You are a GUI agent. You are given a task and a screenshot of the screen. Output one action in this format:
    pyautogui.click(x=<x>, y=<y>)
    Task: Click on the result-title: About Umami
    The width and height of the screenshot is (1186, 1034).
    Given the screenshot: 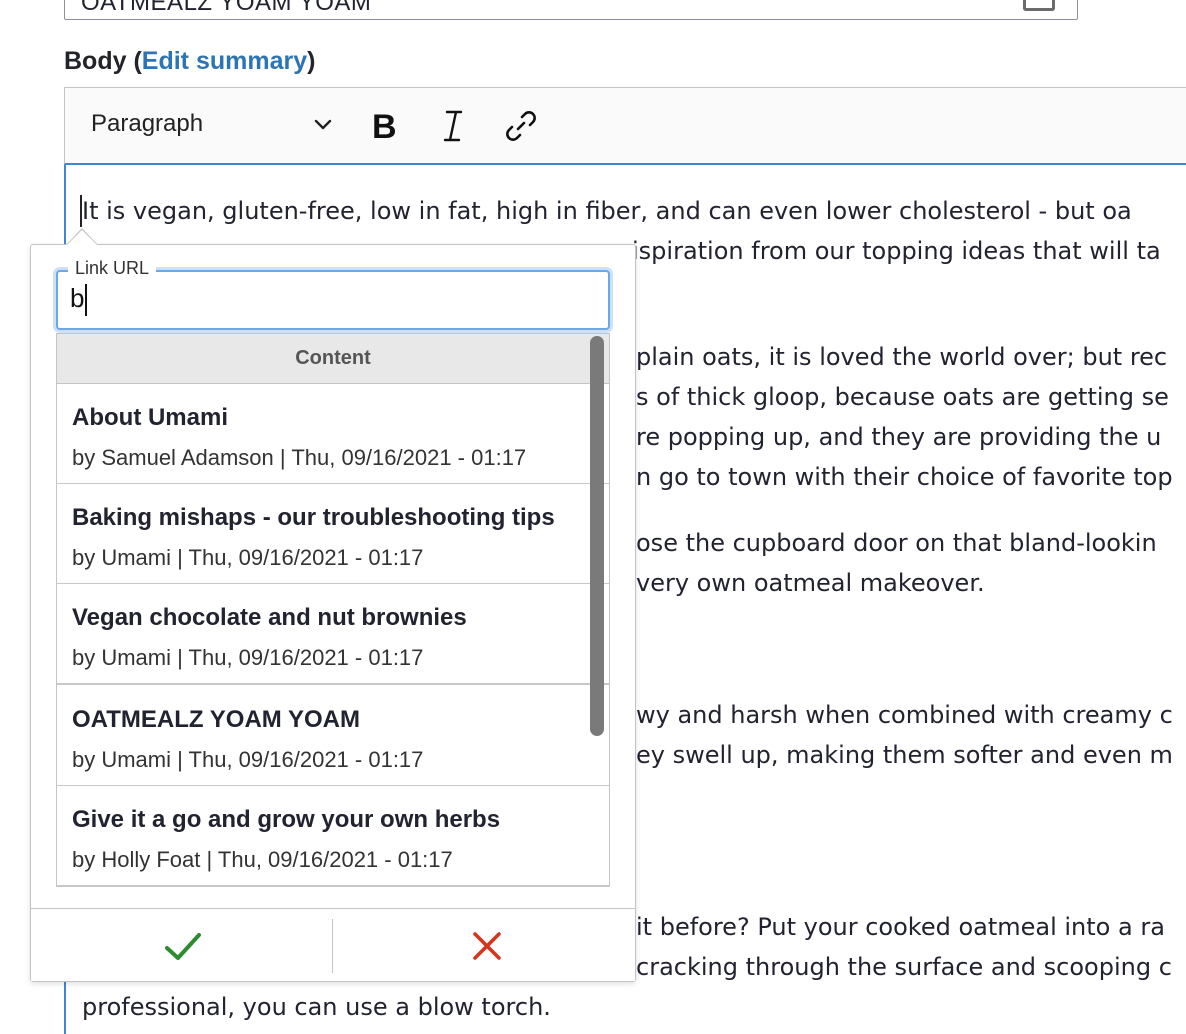 What is the action you would take?
    pyautogui.click(x=150, y=417)
    